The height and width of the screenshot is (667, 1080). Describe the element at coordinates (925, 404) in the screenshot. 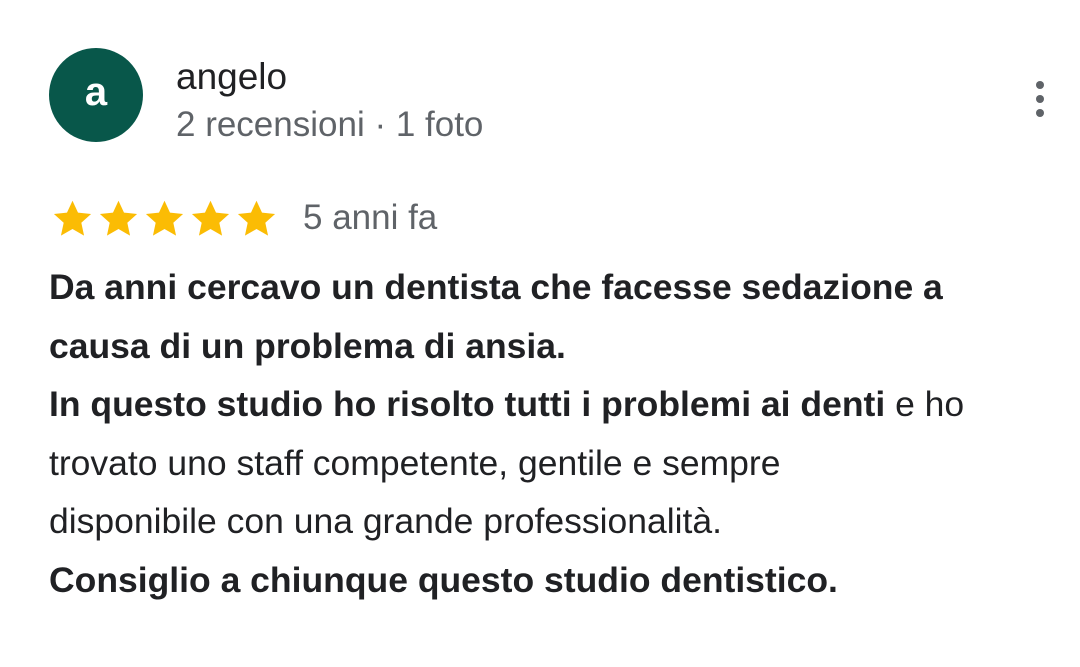

I see `review-text-regular-segment: e ho` at that location.